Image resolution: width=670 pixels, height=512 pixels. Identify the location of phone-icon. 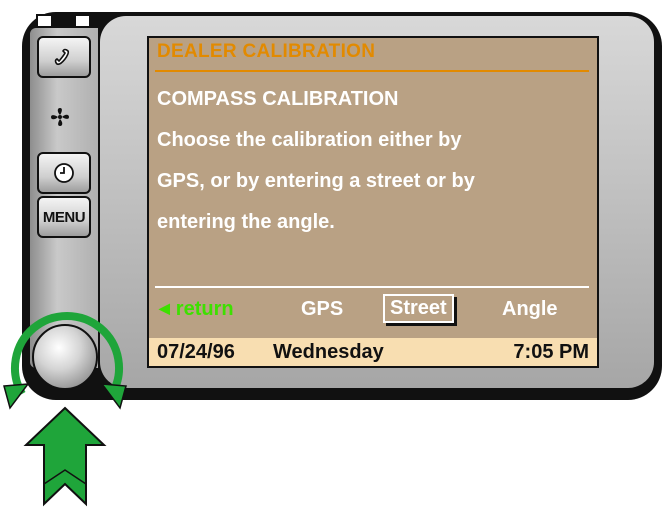
(62, 56).